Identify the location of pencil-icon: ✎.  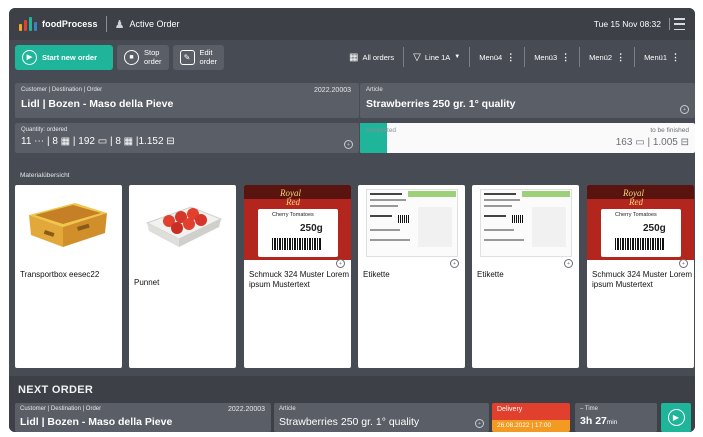
(187, 57).